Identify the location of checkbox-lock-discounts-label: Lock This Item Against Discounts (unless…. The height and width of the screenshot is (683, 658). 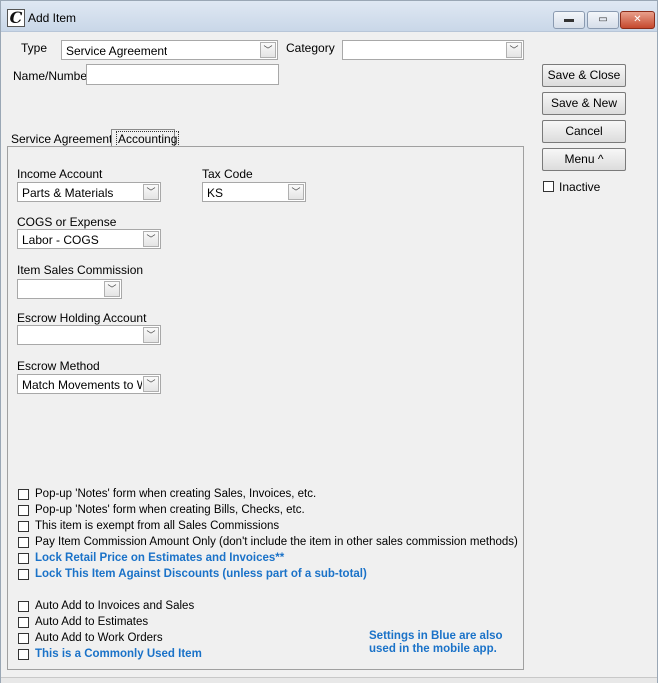
(201, 574).